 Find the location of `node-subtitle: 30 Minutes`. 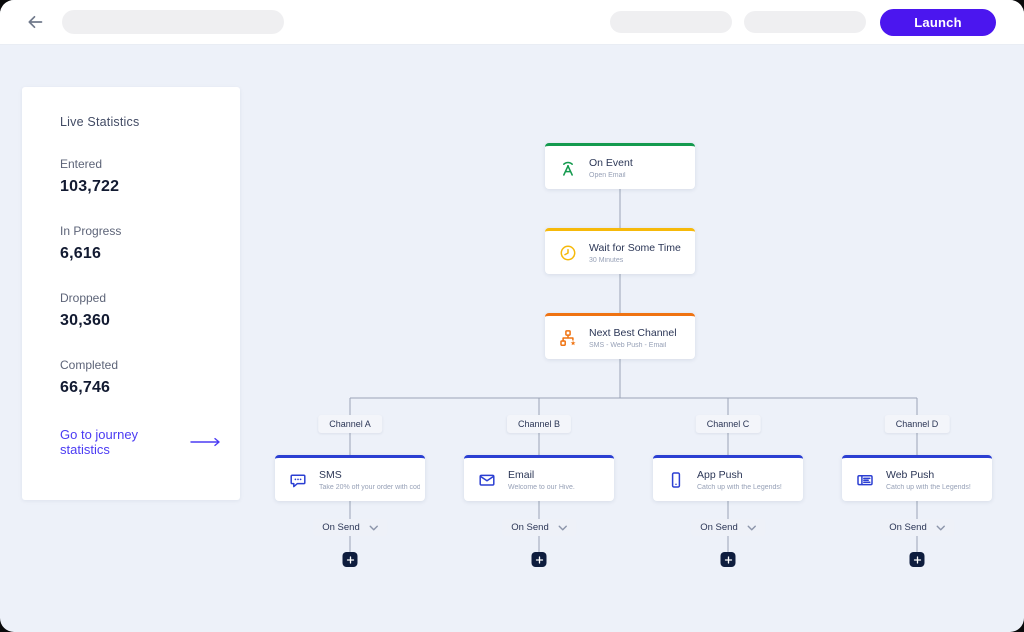

node-subtitle: 30 Minutes is located at coordinates (606, 260).